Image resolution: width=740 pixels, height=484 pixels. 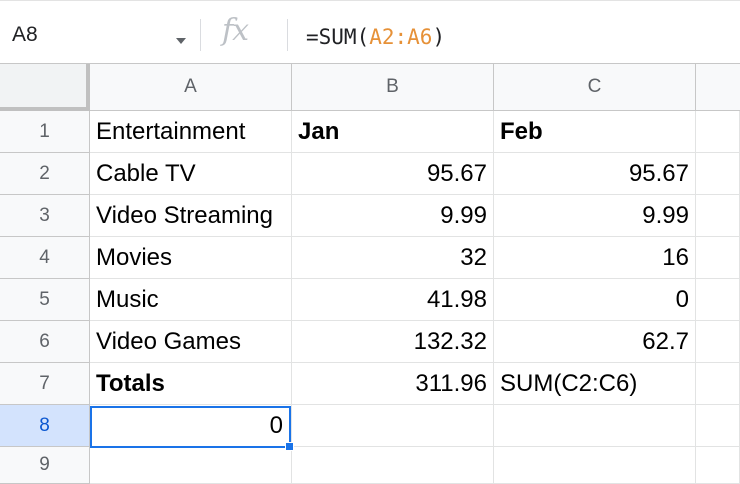 What do you see at coordinates (718, 258) in the screenshot?
I see `cell-d4` at bounding box center [718, 258].